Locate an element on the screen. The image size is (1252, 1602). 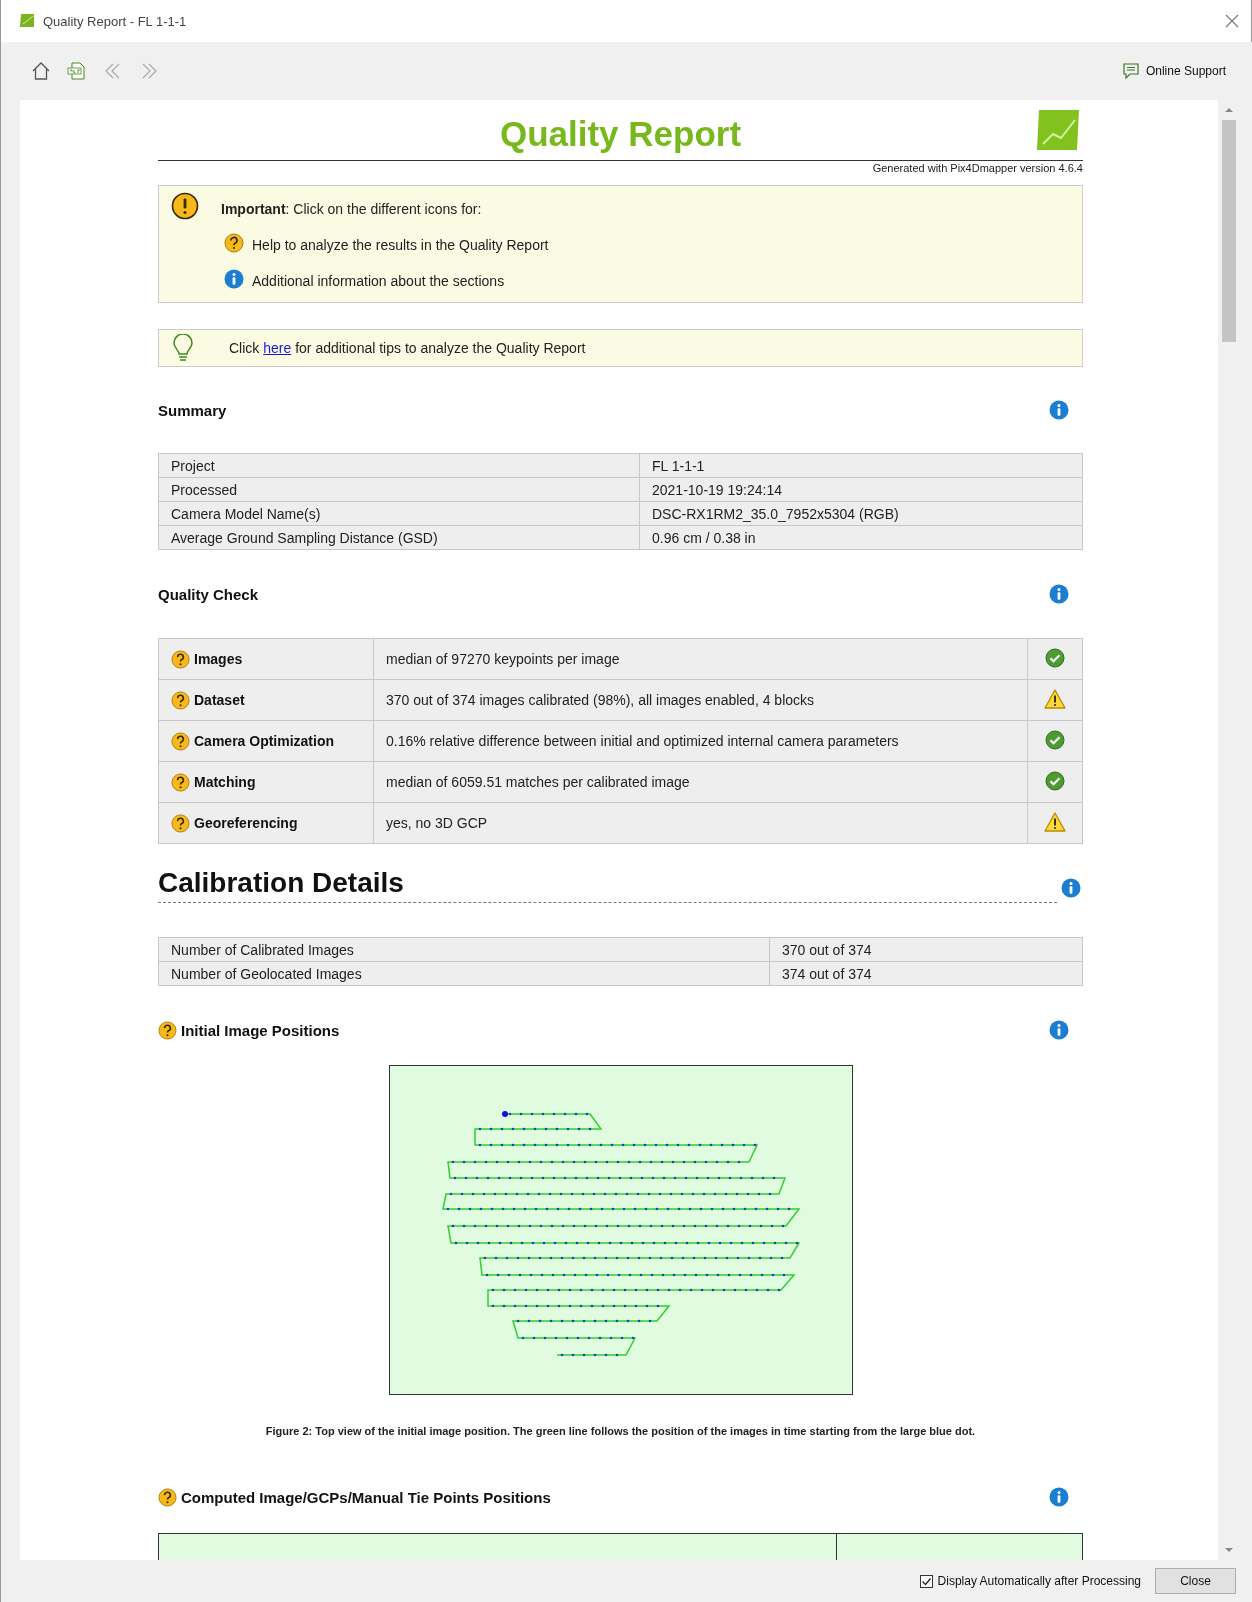
table-cell: Number of Geolocated Images is located at coordinates (464, 973).